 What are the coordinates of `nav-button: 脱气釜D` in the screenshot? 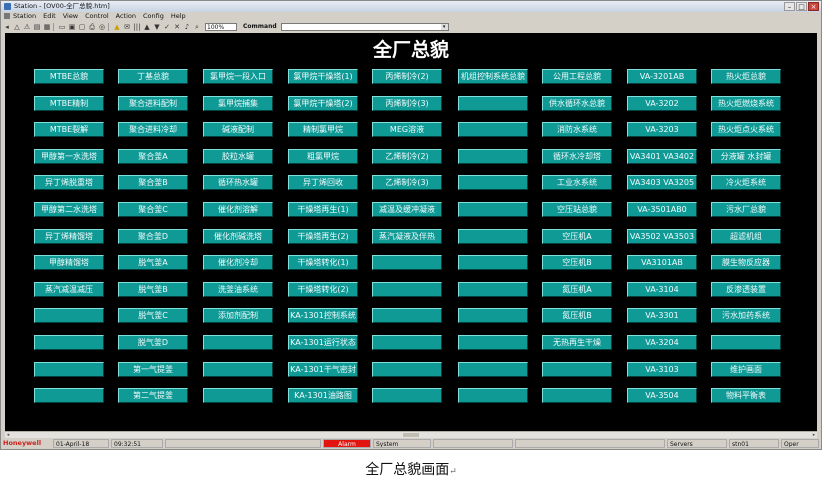 It's located at (153, 342).